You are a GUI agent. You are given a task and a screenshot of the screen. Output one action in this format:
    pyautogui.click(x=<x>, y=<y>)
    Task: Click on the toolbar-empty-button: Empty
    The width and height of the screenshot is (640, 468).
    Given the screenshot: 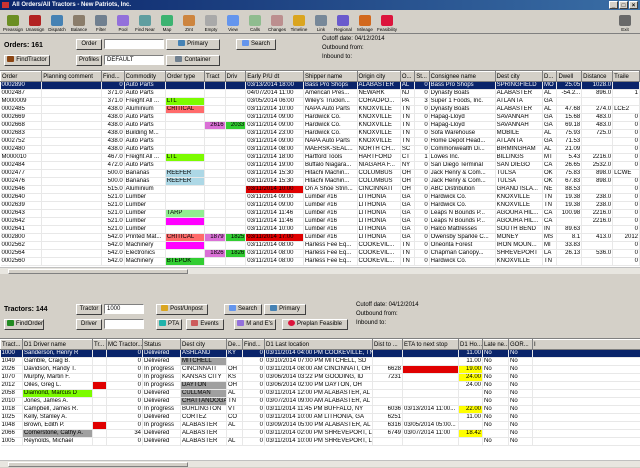 What is the action you would take?
    pyautogui.click(x=211, y=21)
    